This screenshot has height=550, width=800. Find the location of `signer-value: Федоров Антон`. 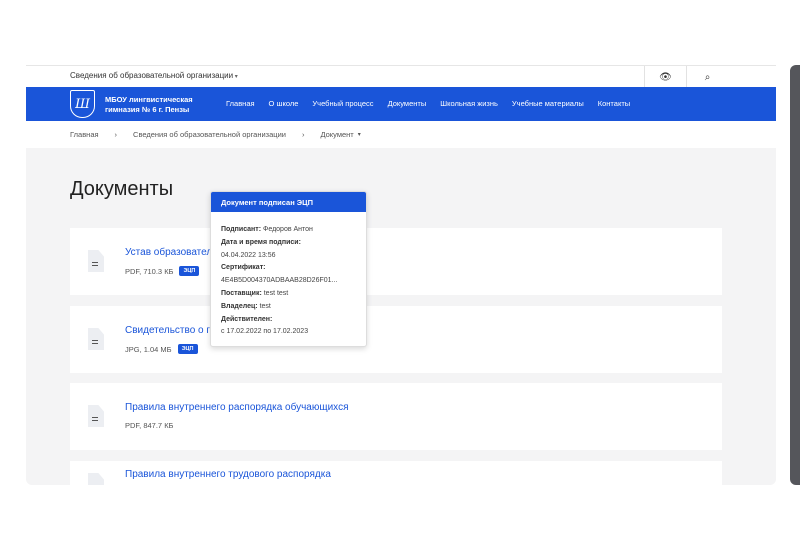

signer-value: Федоров Антон is located at coordinates (288, 229).